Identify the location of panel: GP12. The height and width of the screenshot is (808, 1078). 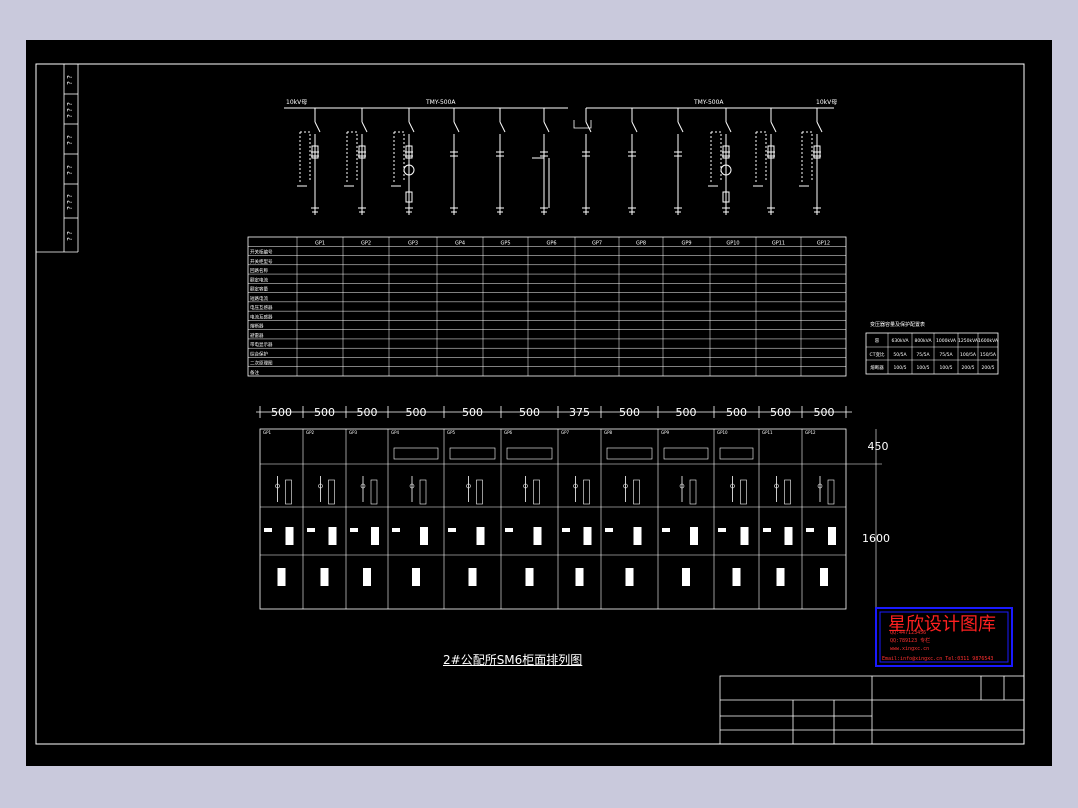
(820, 508).